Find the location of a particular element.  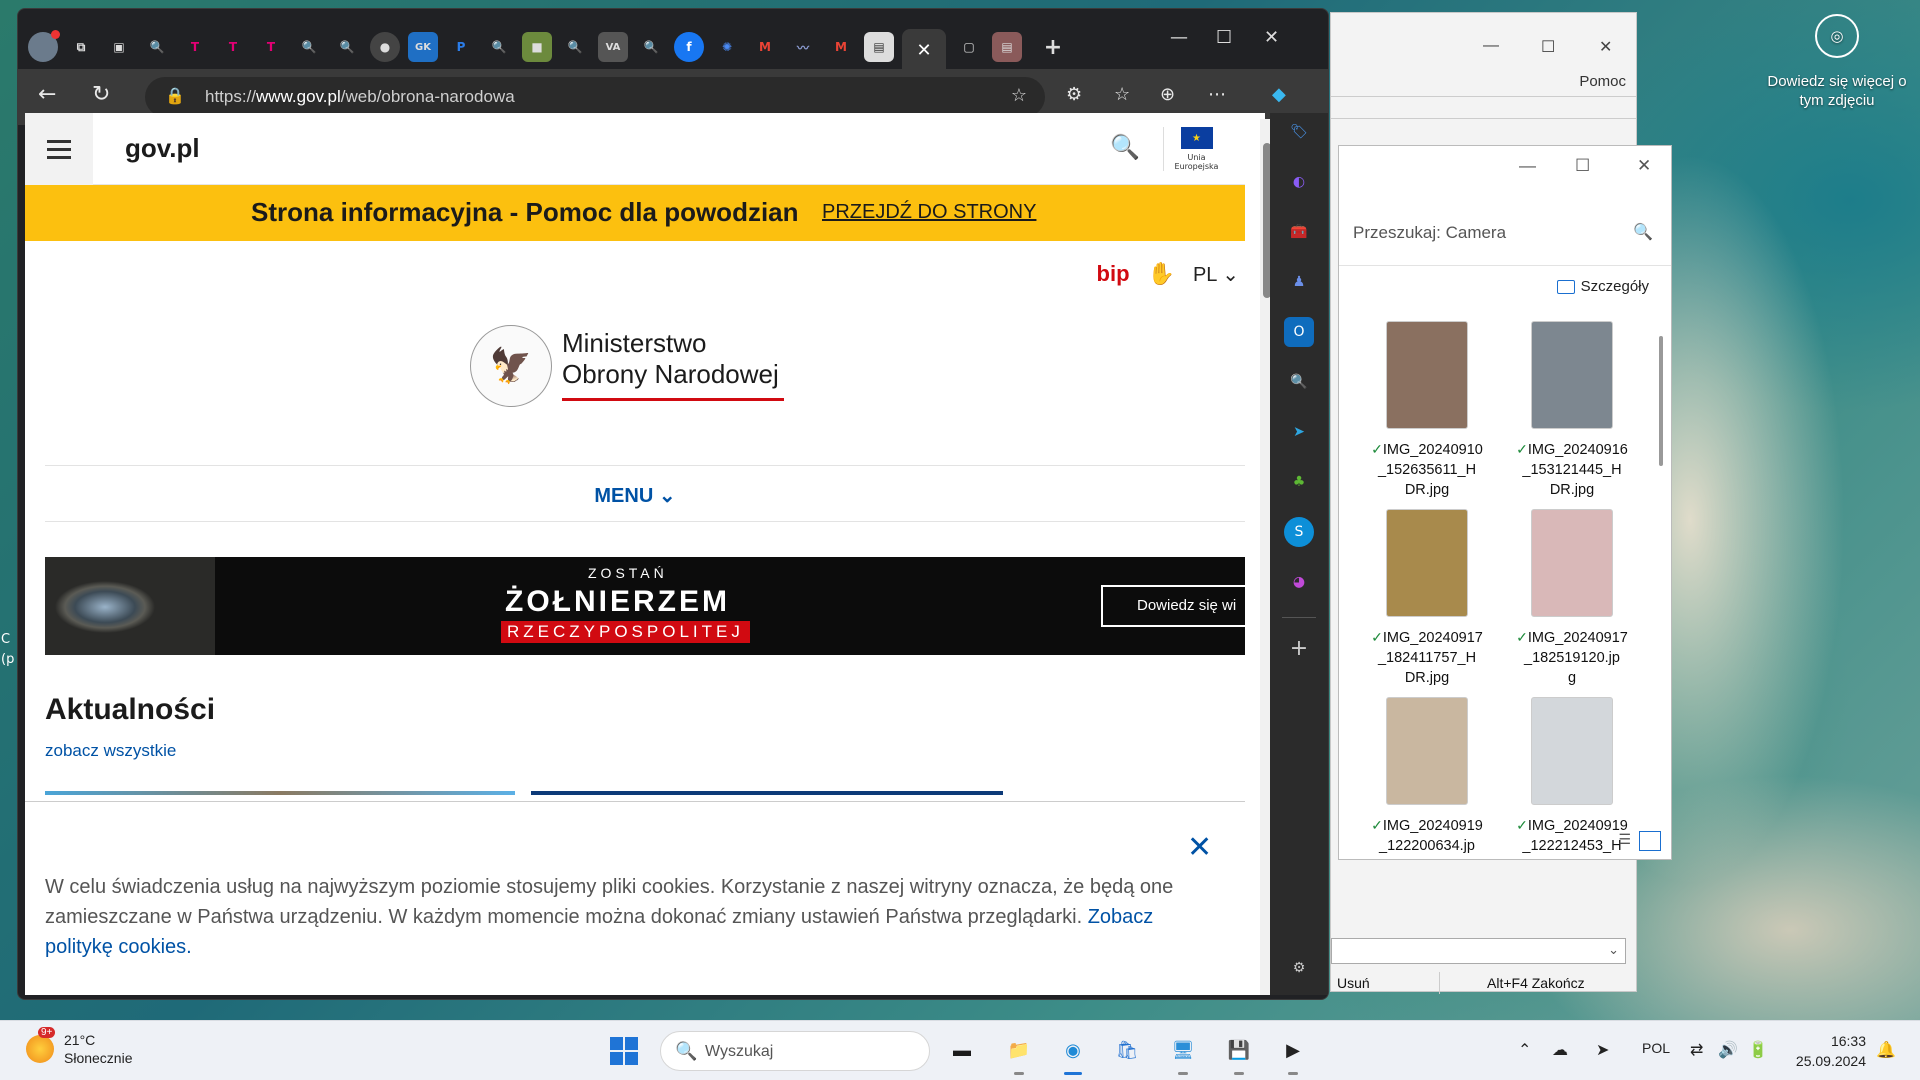

language-selector: PL ⌄ is located at coordinates (1216, 274).